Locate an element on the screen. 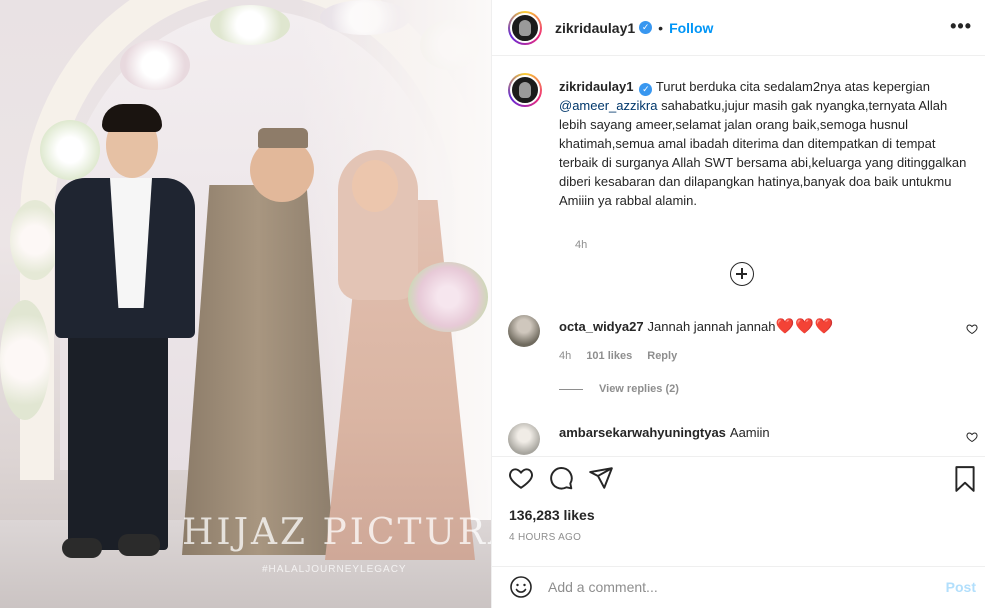 Image resolution: width=985 pixels, height=608 pixels. author-avatar is located at coordinates (525, 27).